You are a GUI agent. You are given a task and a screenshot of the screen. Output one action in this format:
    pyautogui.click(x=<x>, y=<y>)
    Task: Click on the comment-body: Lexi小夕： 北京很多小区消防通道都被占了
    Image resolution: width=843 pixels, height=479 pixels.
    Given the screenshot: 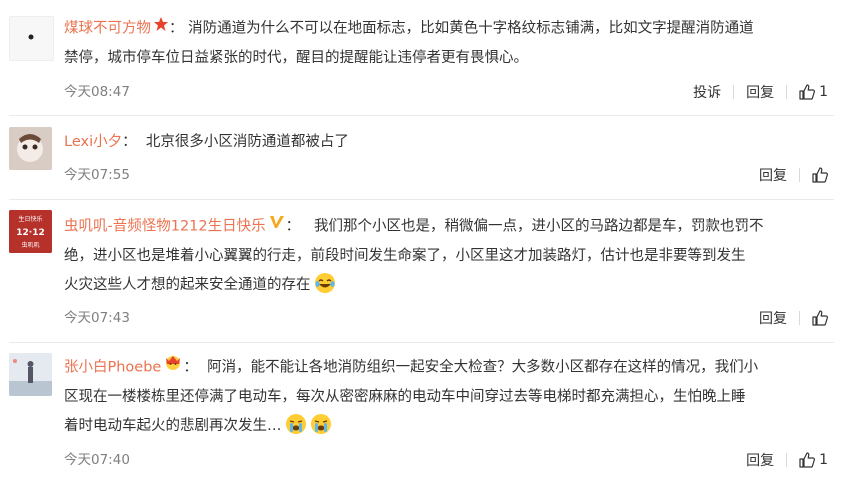 What is the action you would take?
    pyautogui.click(x=206, y=142)
    